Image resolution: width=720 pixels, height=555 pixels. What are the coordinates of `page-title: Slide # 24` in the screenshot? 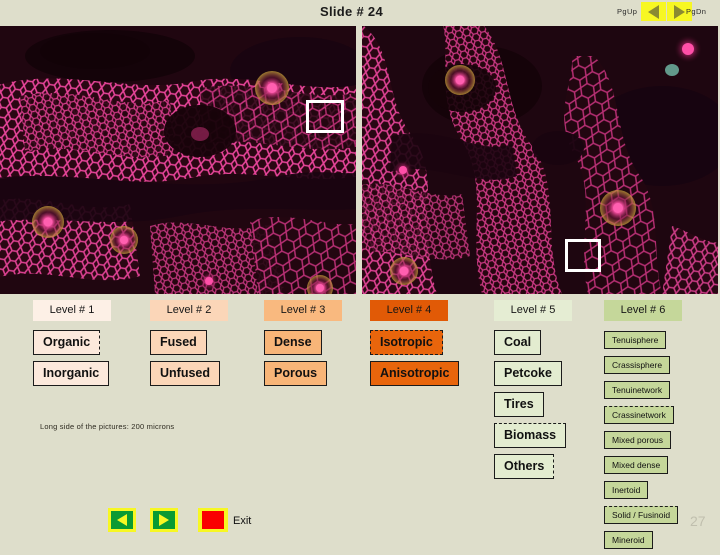 It's located at (351, 11).